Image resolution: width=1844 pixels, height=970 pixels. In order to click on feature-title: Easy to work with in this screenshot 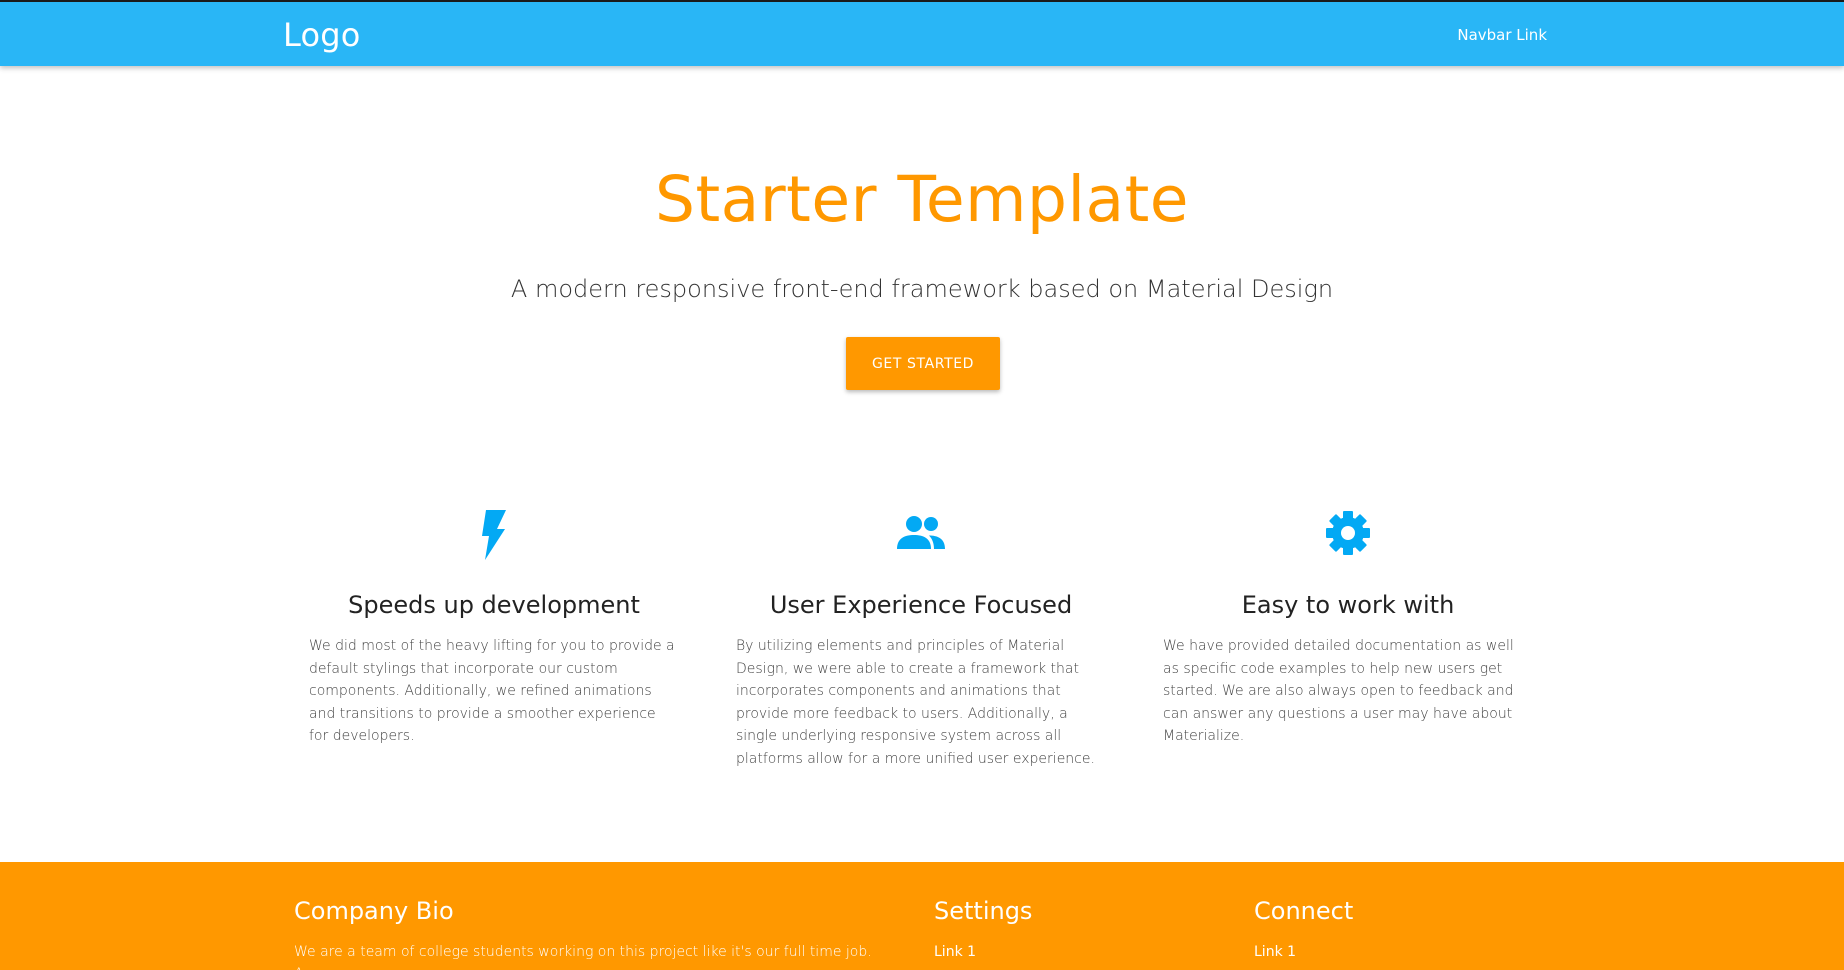, I will do `click(1348, 605)`.